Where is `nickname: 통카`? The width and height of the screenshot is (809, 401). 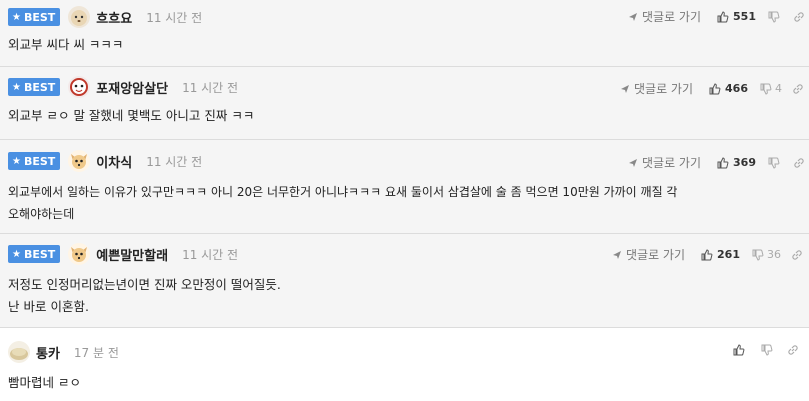
nickname: 통카 is located at coordinates (48, 352).